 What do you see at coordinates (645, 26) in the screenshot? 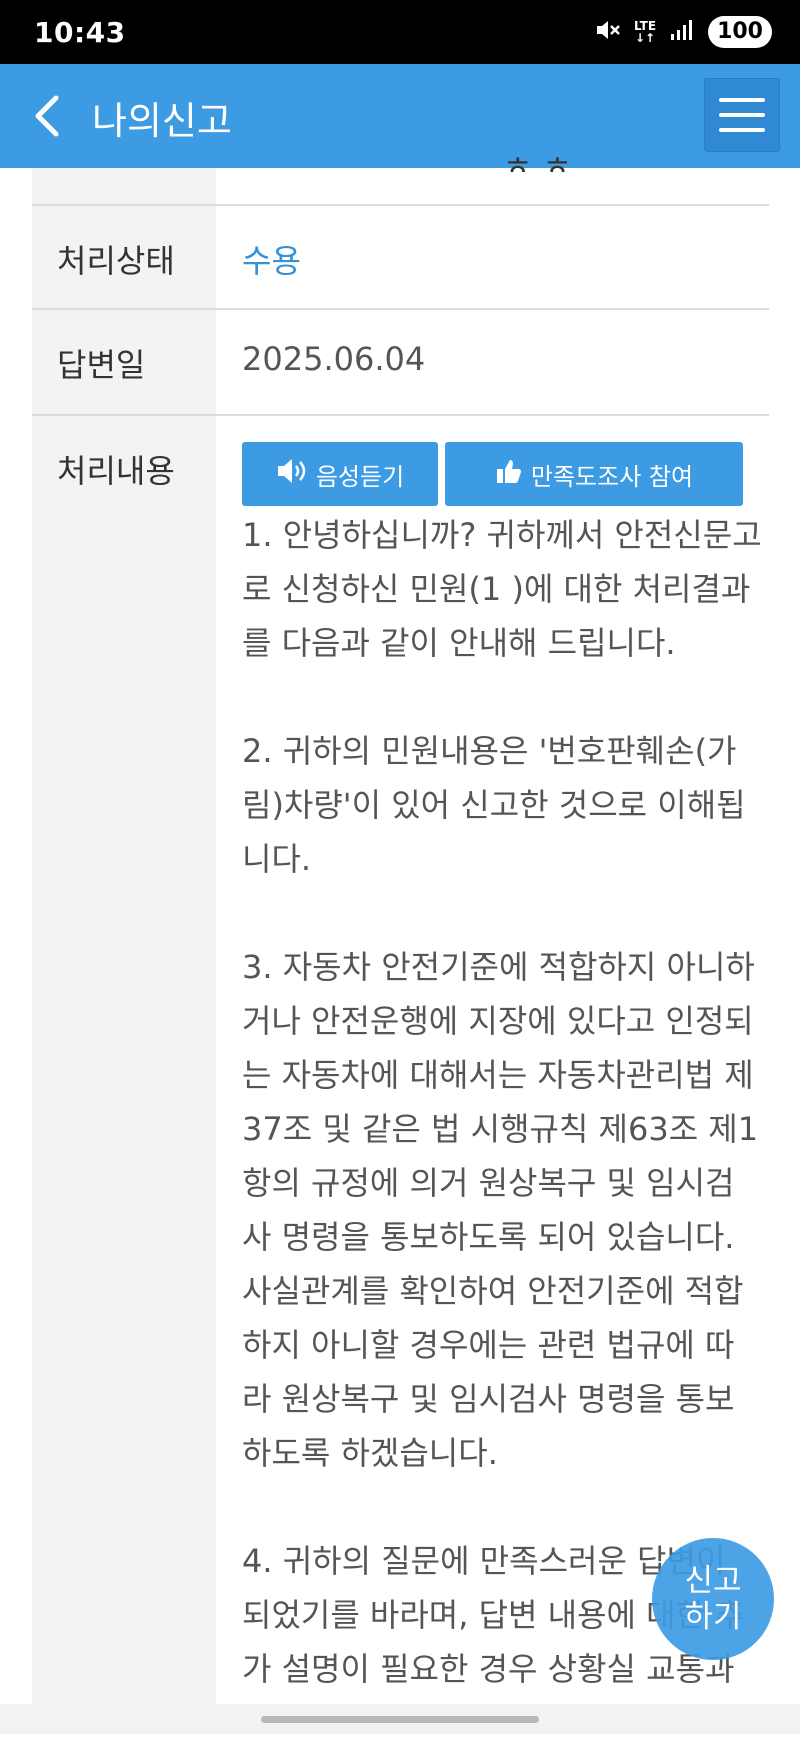
I see `lte-label: LTE` at bounding box center [645, 26].